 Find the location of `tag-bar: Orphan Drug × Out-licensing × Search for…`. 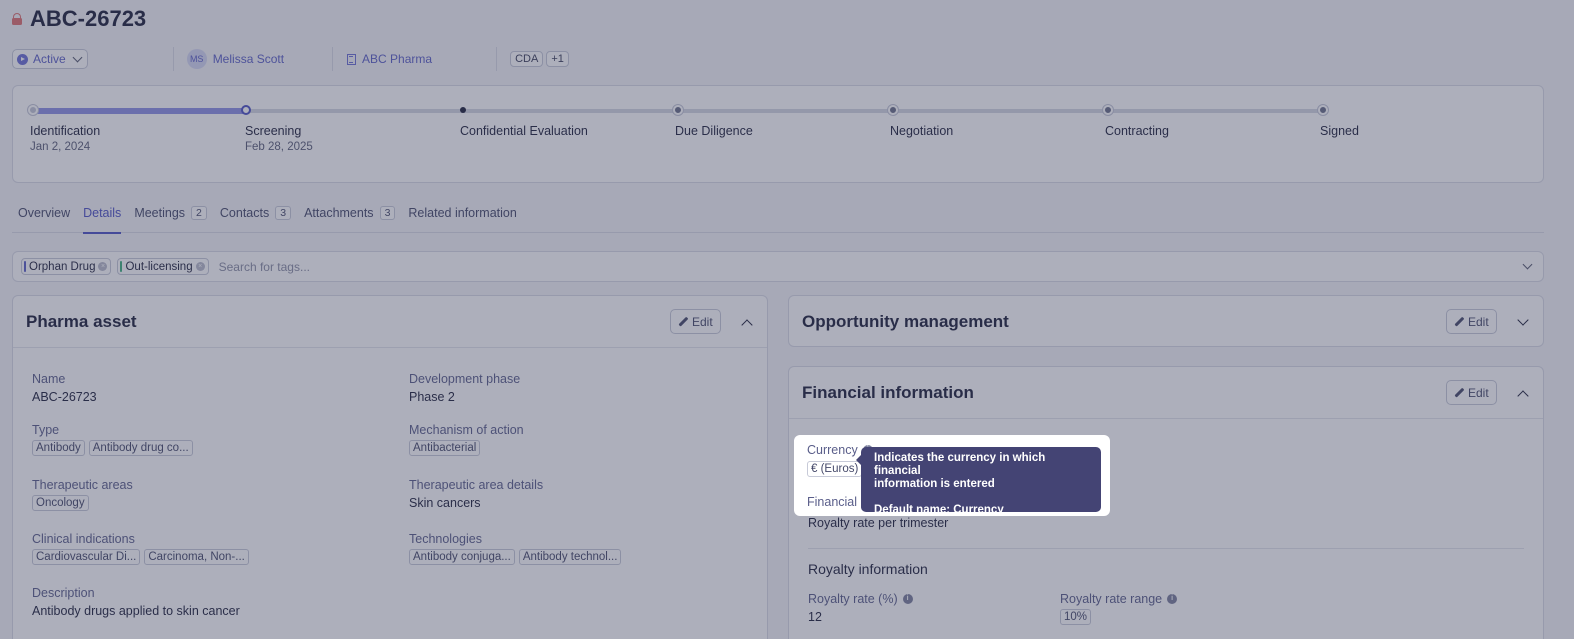

tag-bar: Orphan Drug × Out-licensing × Search for… is located at coordinates (778, 266).